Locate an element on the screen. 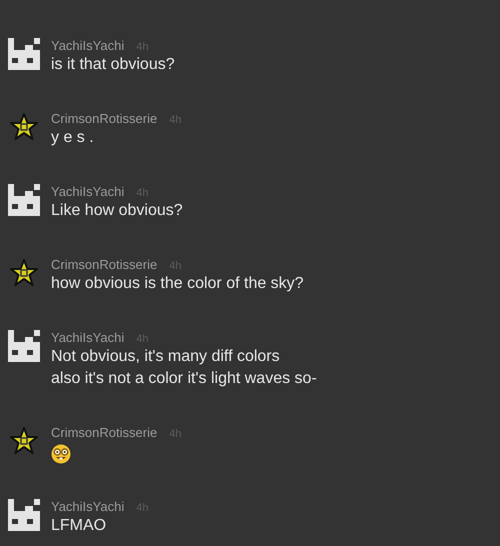 This screenshot has width=500, height=546. message-text: y e s . is located at coordinates (72, 138).